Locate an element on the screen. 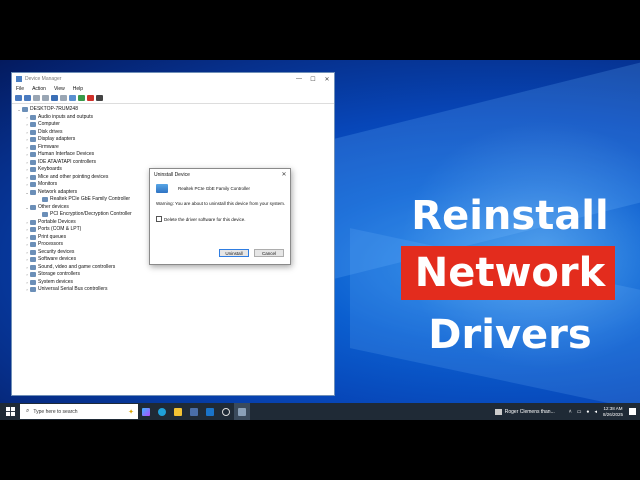 The height and width of the screenshot is (480, 640). tree-label: Sound, video and game controllers is located at coordinates (77, 266).